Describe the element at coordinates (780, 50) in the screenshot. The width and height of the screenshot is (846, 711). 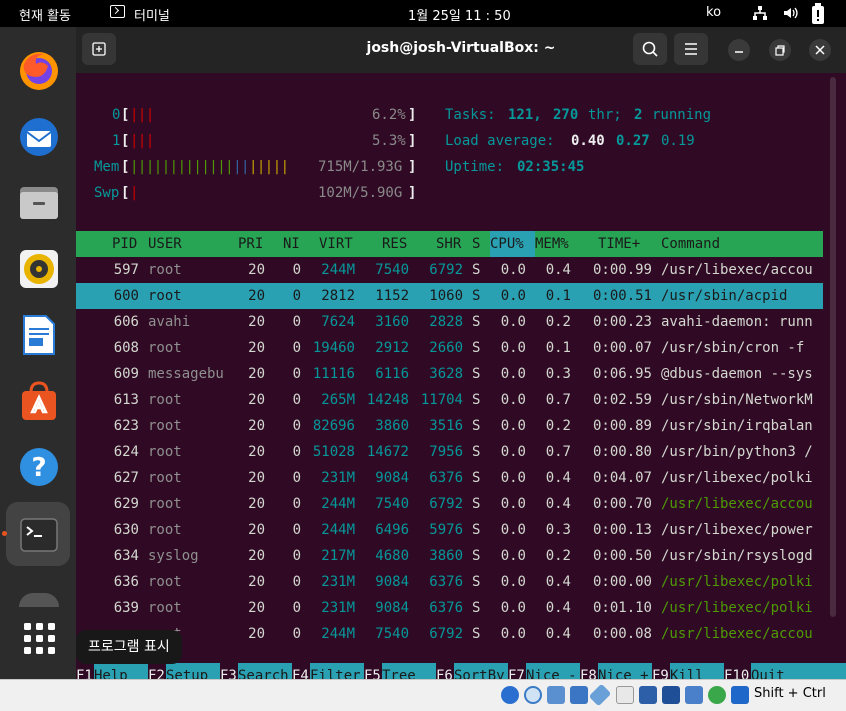
I see `maximize-button` at that location.